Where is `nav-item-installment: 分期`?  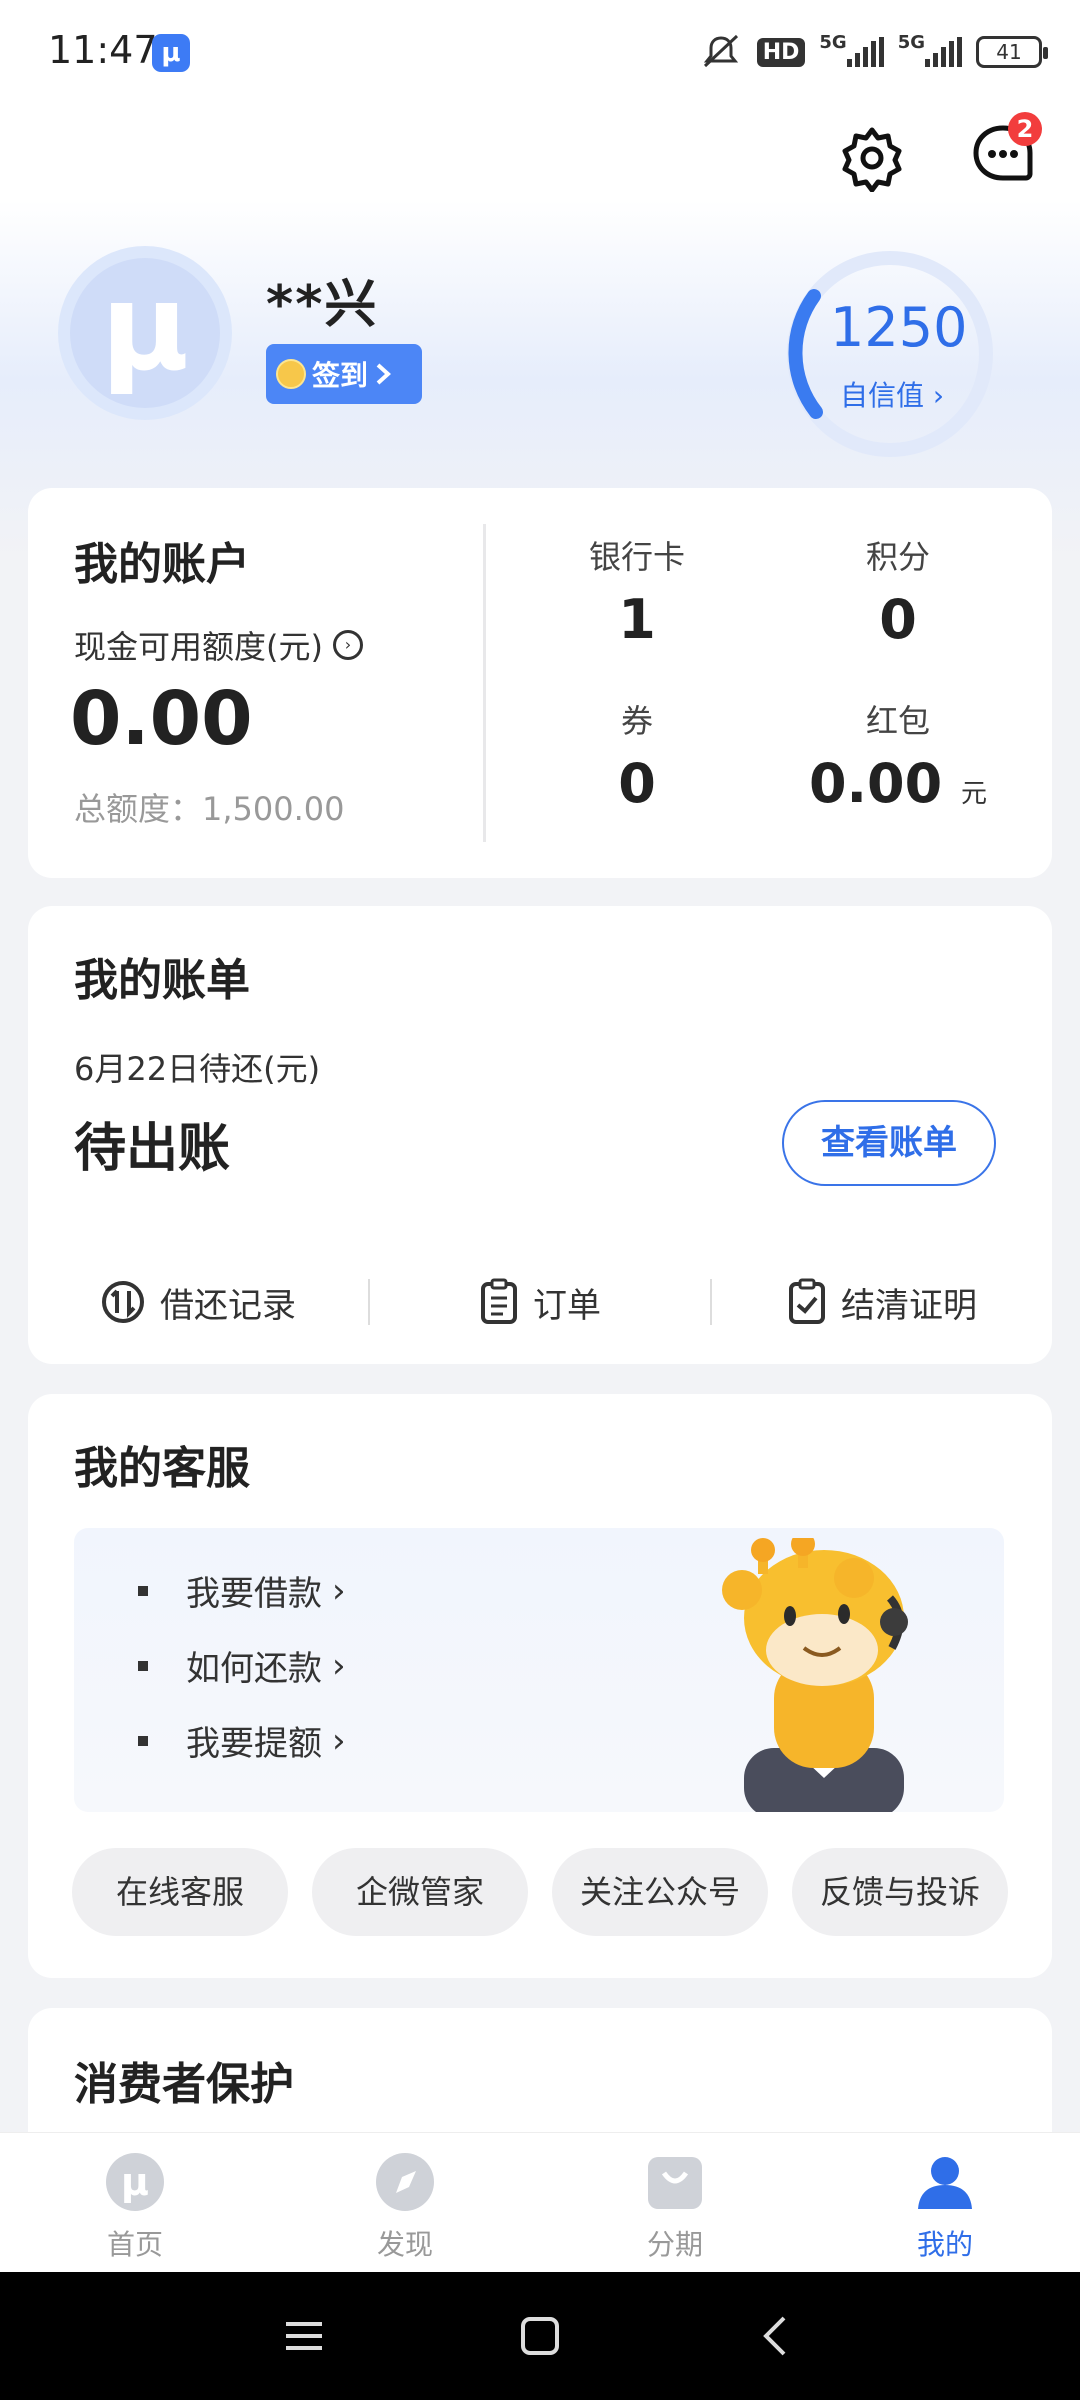 nav-item-installment: 分期 is located at coordinates (675, 2202).